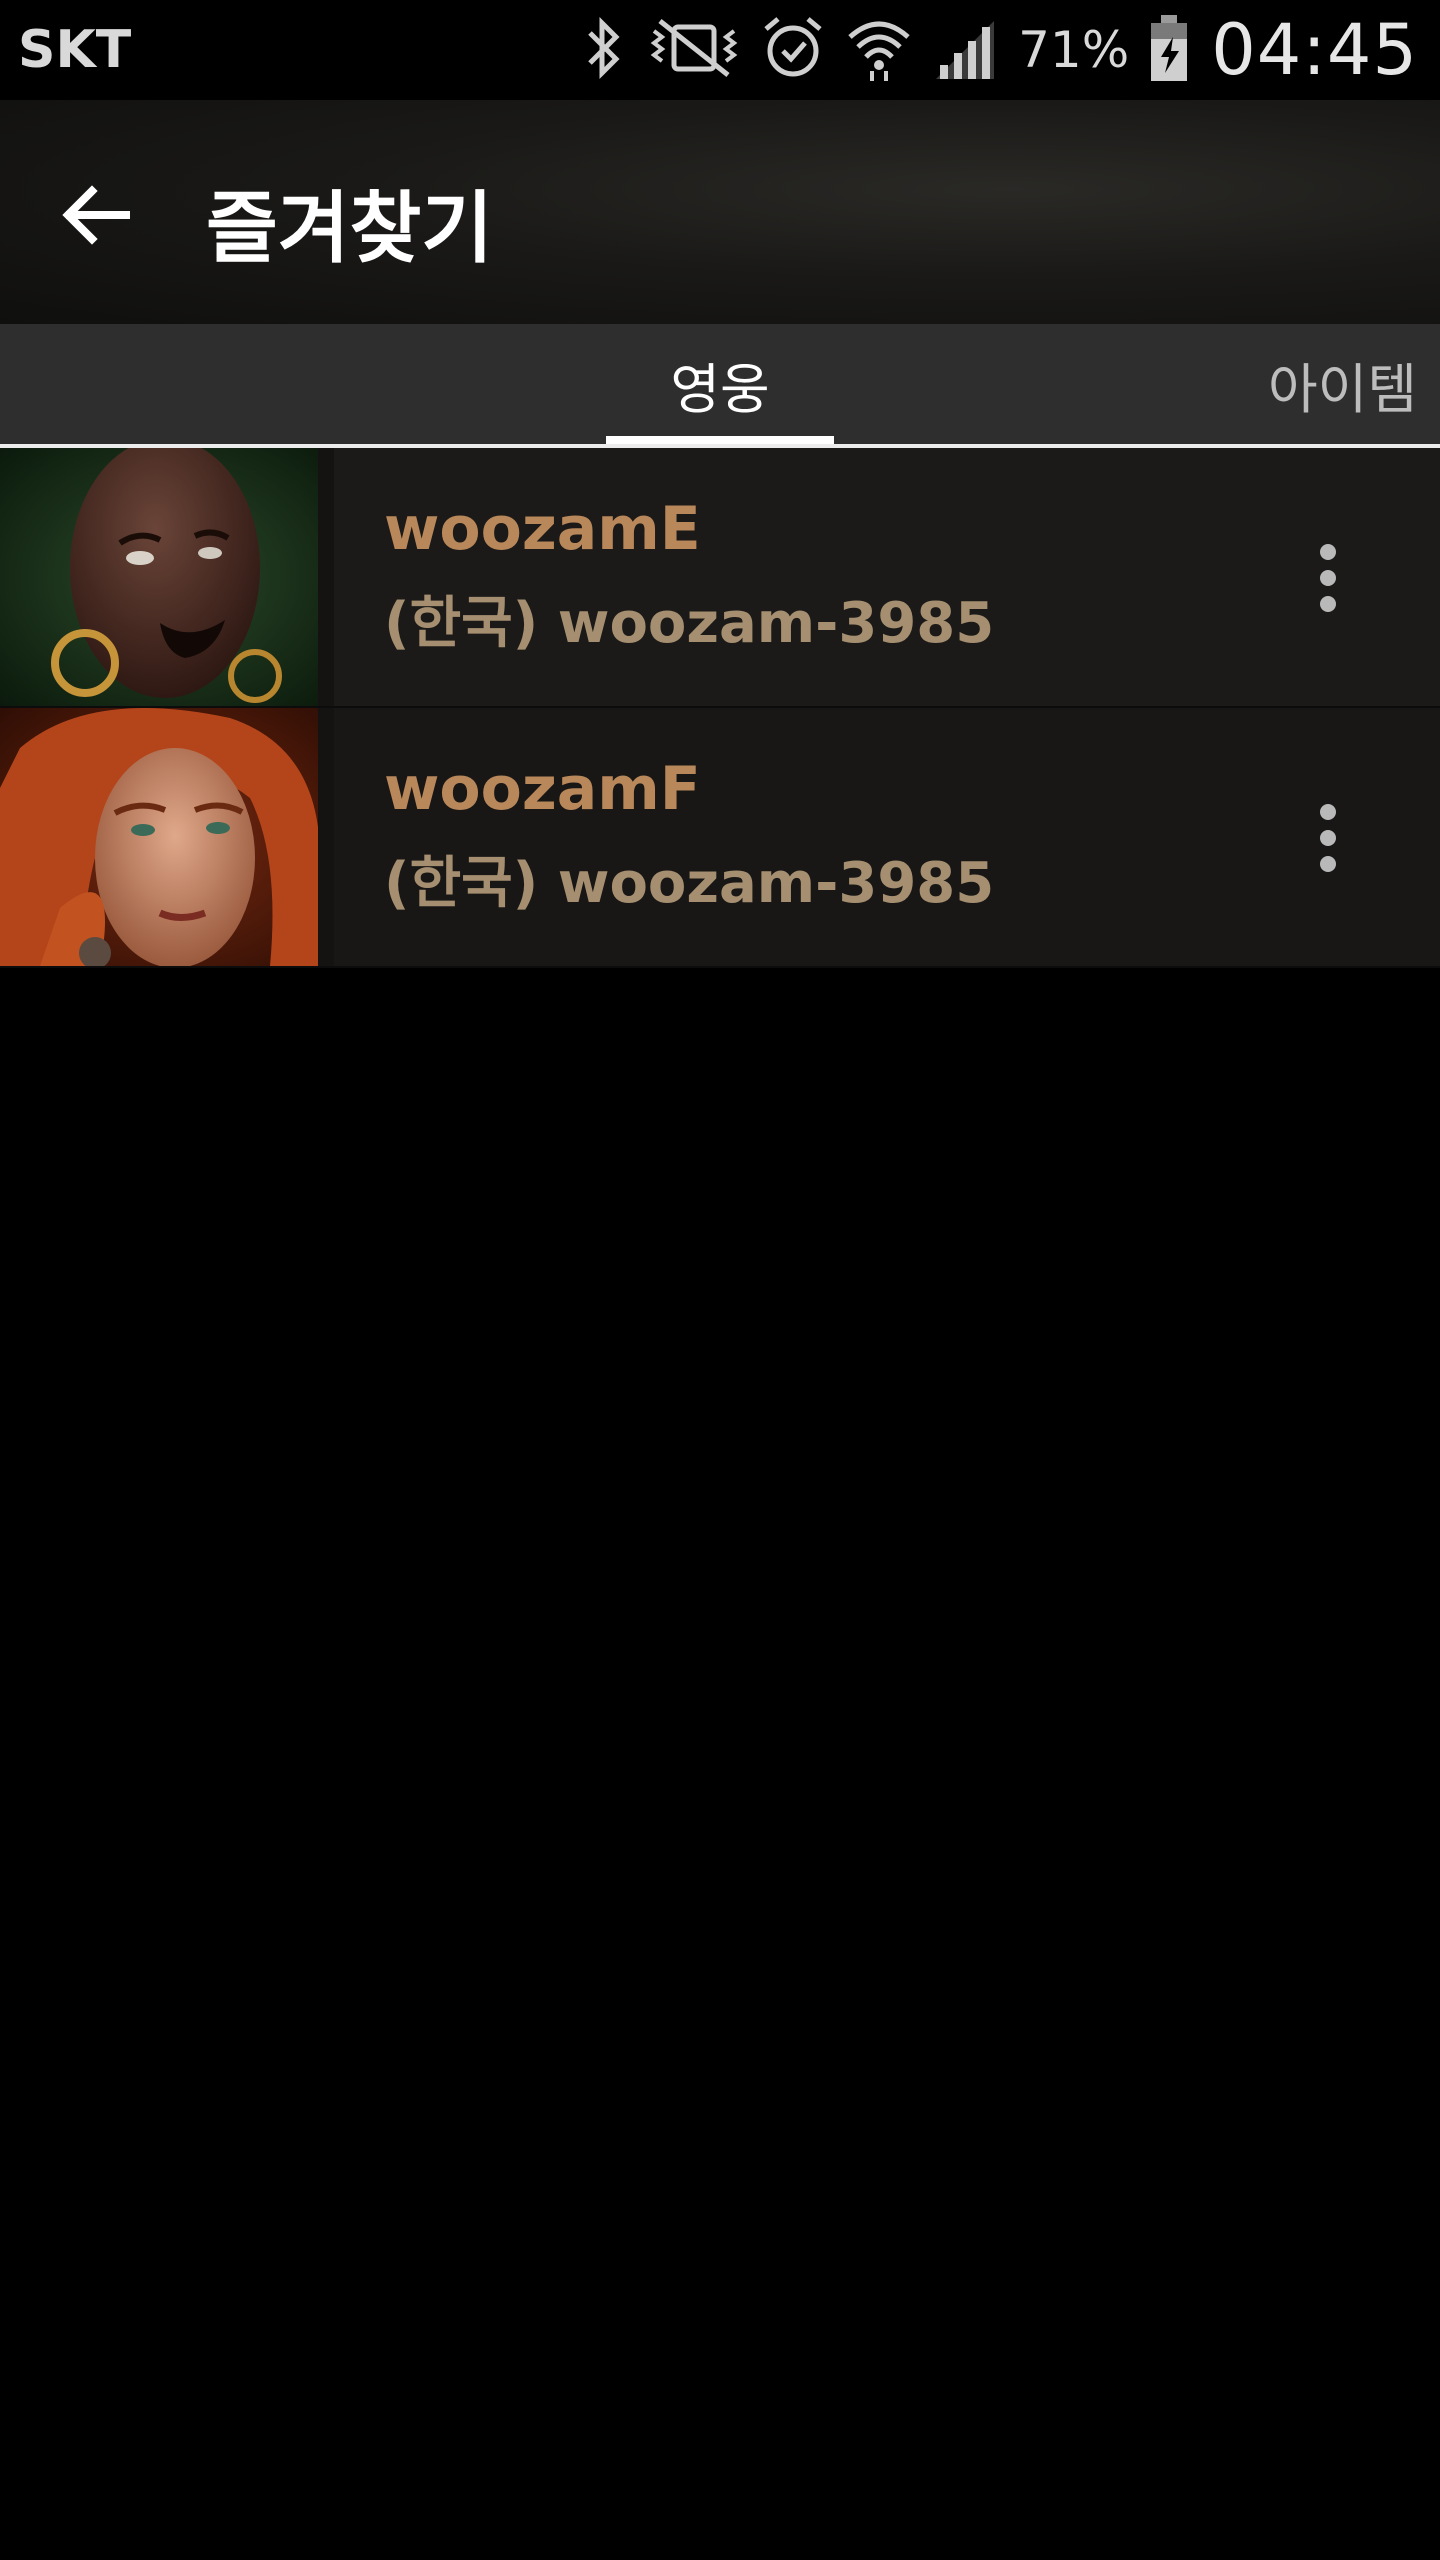 This screenshot has width=1440, height=2560. What do you see at coordinates (720, 212) in the screenshot?
I see `app-bar: 즐겨찾기` at bounding box center [720, 212].